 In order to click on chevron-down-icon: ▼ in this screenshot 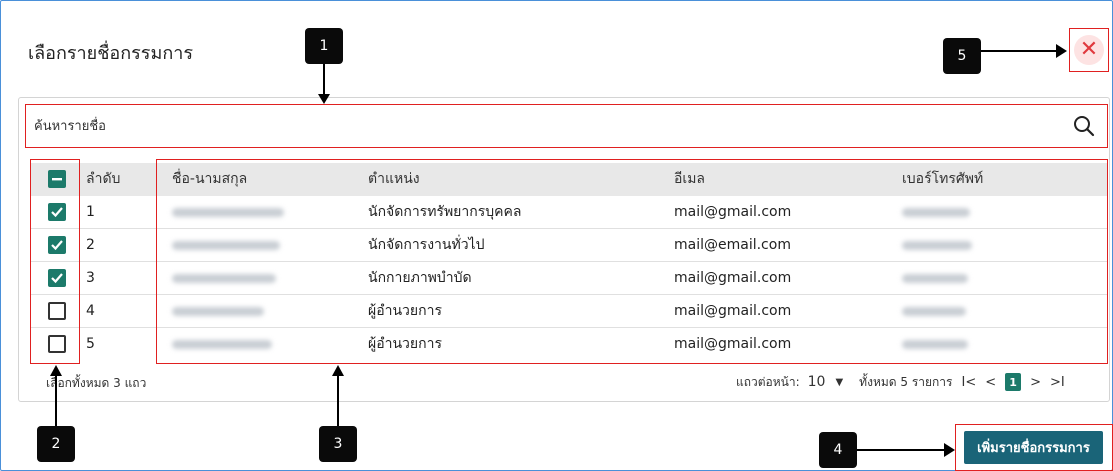, I will do `click(839, 382)`.